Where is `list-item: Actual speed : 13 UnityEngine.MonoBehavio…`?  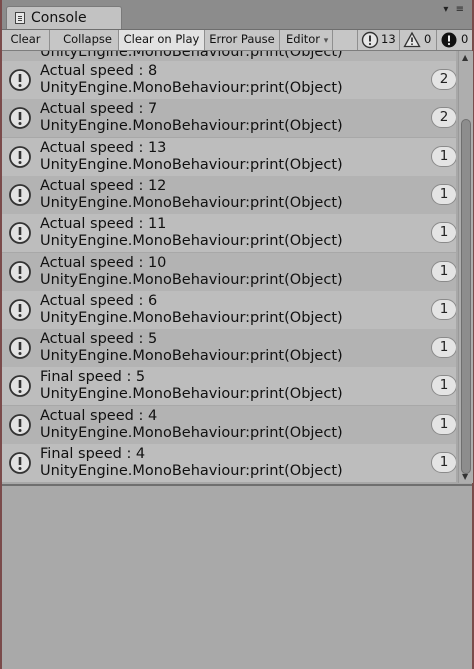
list-item: Actual speed : 13 UnityEngine.MonoBehavio… is located at coordinates (229, 156).